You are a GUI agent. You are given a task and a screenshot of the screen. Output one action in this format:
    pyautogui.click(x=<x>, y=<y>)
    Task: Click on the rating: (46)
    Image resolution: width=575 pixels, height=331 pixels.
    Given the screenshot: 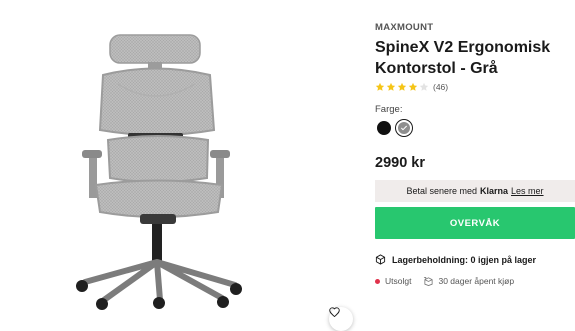 What is the action you would take?
    pyautogui.click(x=411, y=87)
    